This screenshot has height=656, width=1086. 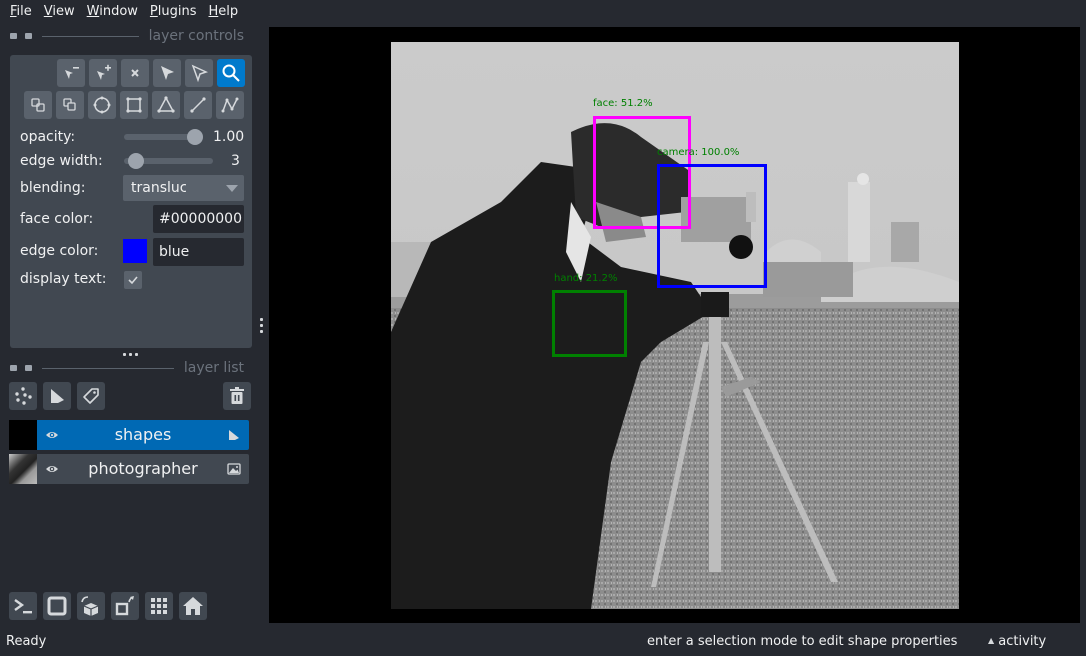 I want to click on new-shapes-layer-button, so click(x=57, y=396).